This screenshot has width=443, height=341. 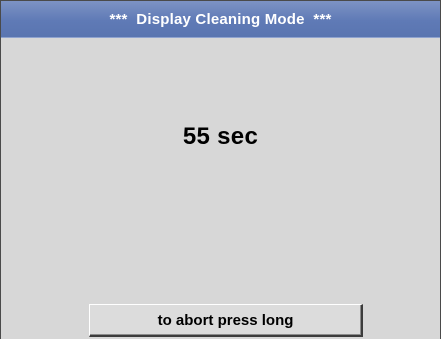 I want to click on countdown-timer: 55 sec, so click(x=220, y=136).